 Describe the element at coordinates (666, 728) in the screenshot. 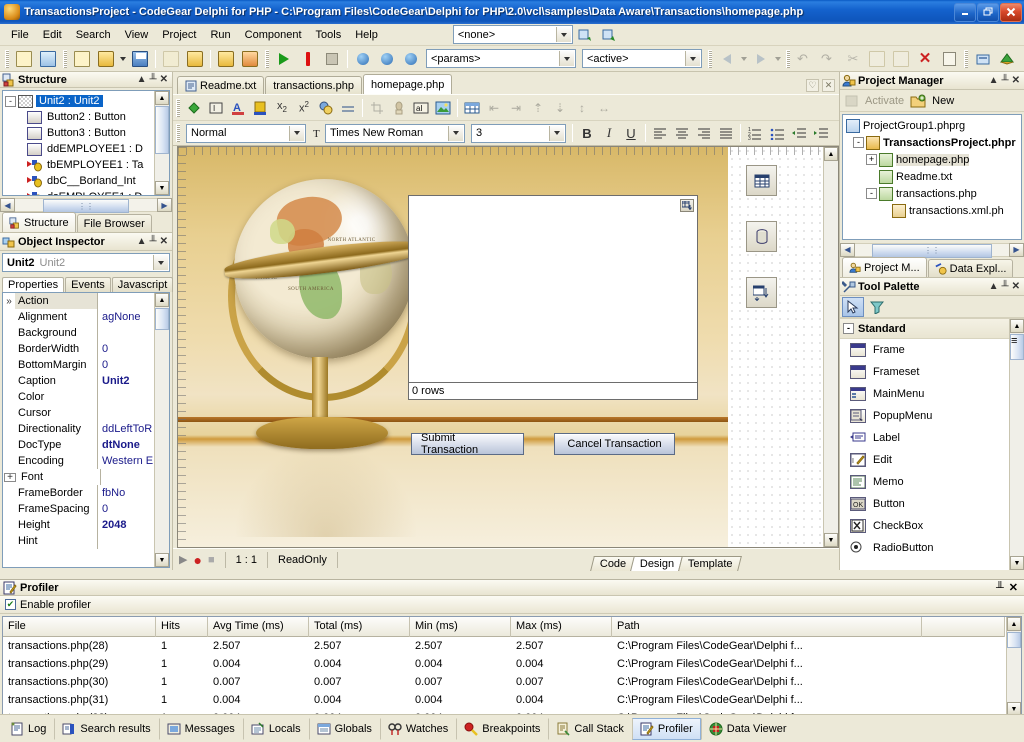

I see `bottom-tab-profiler: Profiler` at that location.